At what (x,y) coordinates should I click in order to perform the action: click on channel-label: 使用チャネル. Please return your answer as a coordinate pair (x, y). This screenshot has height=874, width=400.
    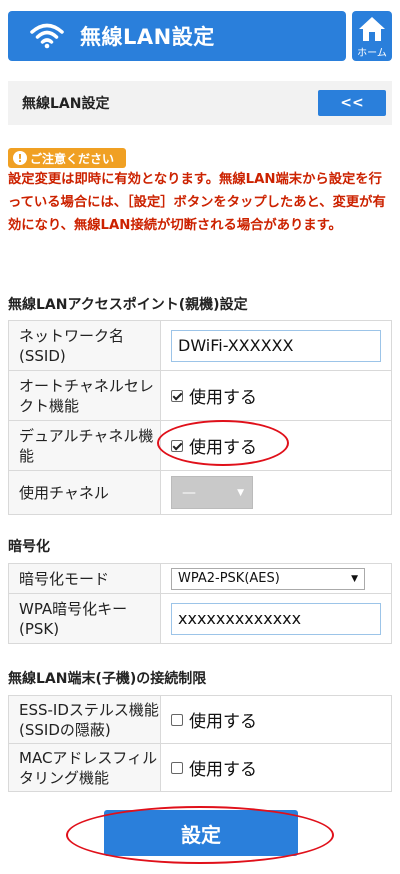
    Looking at the image, I should click on (84, 492).